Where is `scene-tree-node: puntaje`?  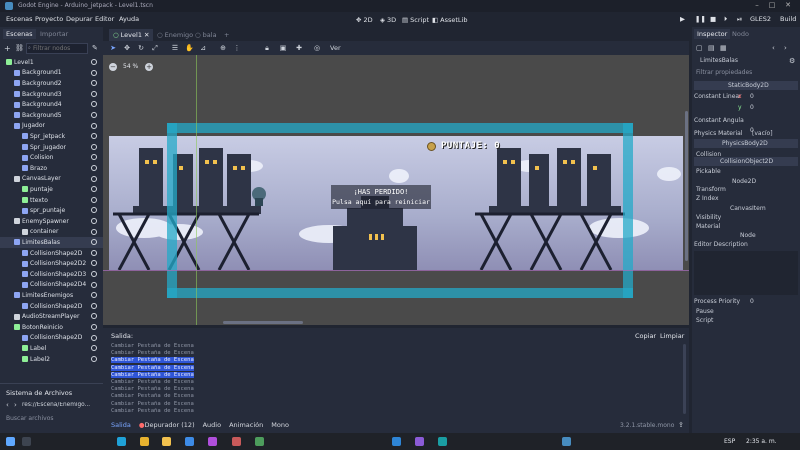 scene-tree-node: puntaje is located at coordinates (51, 189).